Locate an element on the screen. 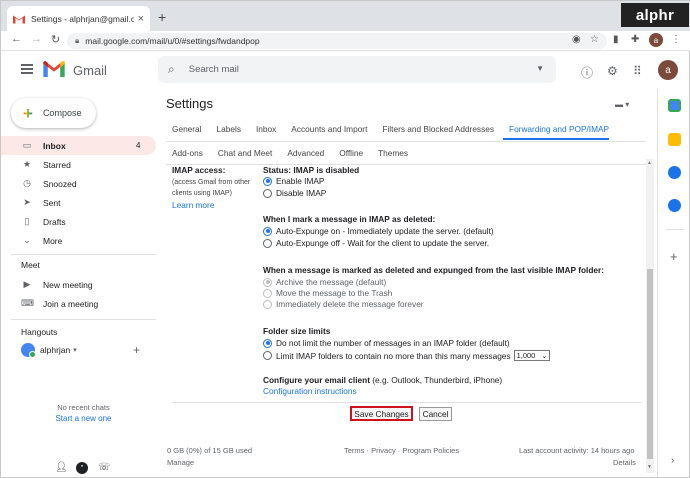 The height and width of the screenshot is (478, 690). manage-storage-link: Manage is located at coordinates (180, 462).